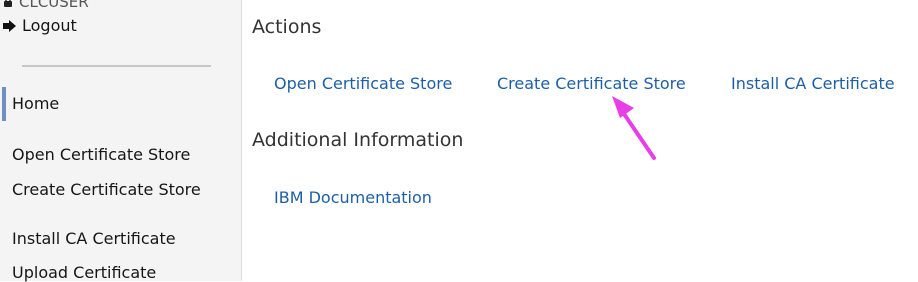  Describe the element at coordinates (358, 140) in the screenshot. I see `additional-information-heading: Additional Information` at that location.